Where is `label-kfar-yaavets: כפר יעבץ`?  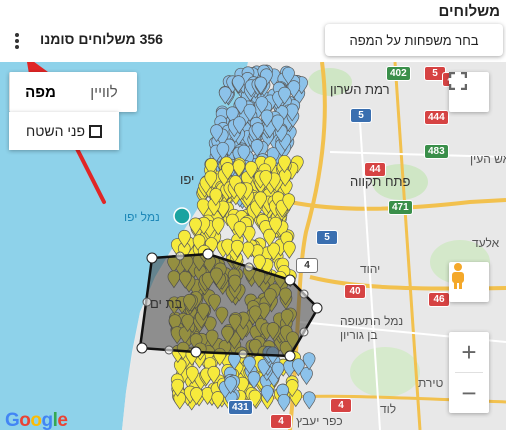 label-kfar-yaavets: כפר יעבץ is located at coordinates (319, 421).